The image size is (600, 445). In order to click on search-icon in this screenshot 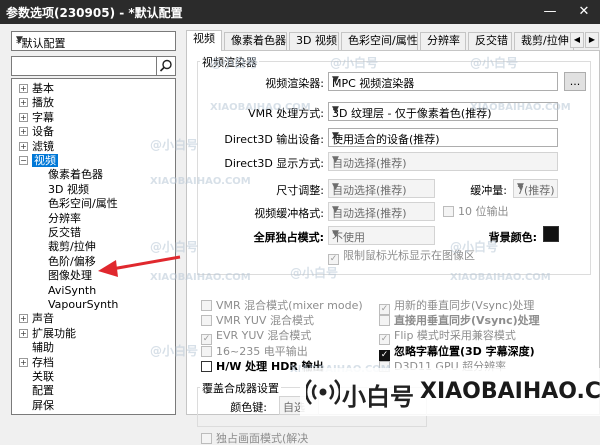, I will do `click(165, 65)`.